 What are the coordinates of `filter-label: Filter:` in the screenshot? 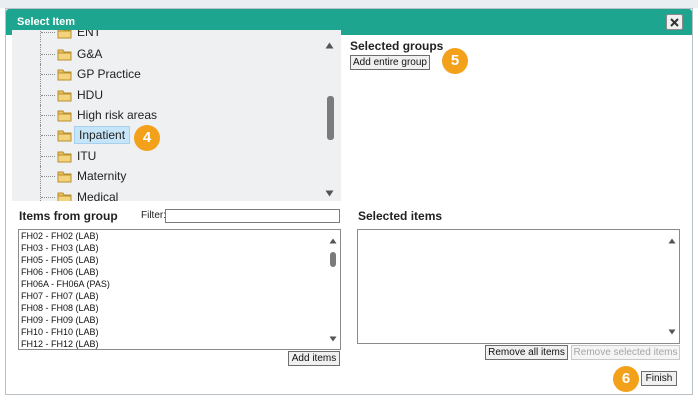 It's located at (153, 215).